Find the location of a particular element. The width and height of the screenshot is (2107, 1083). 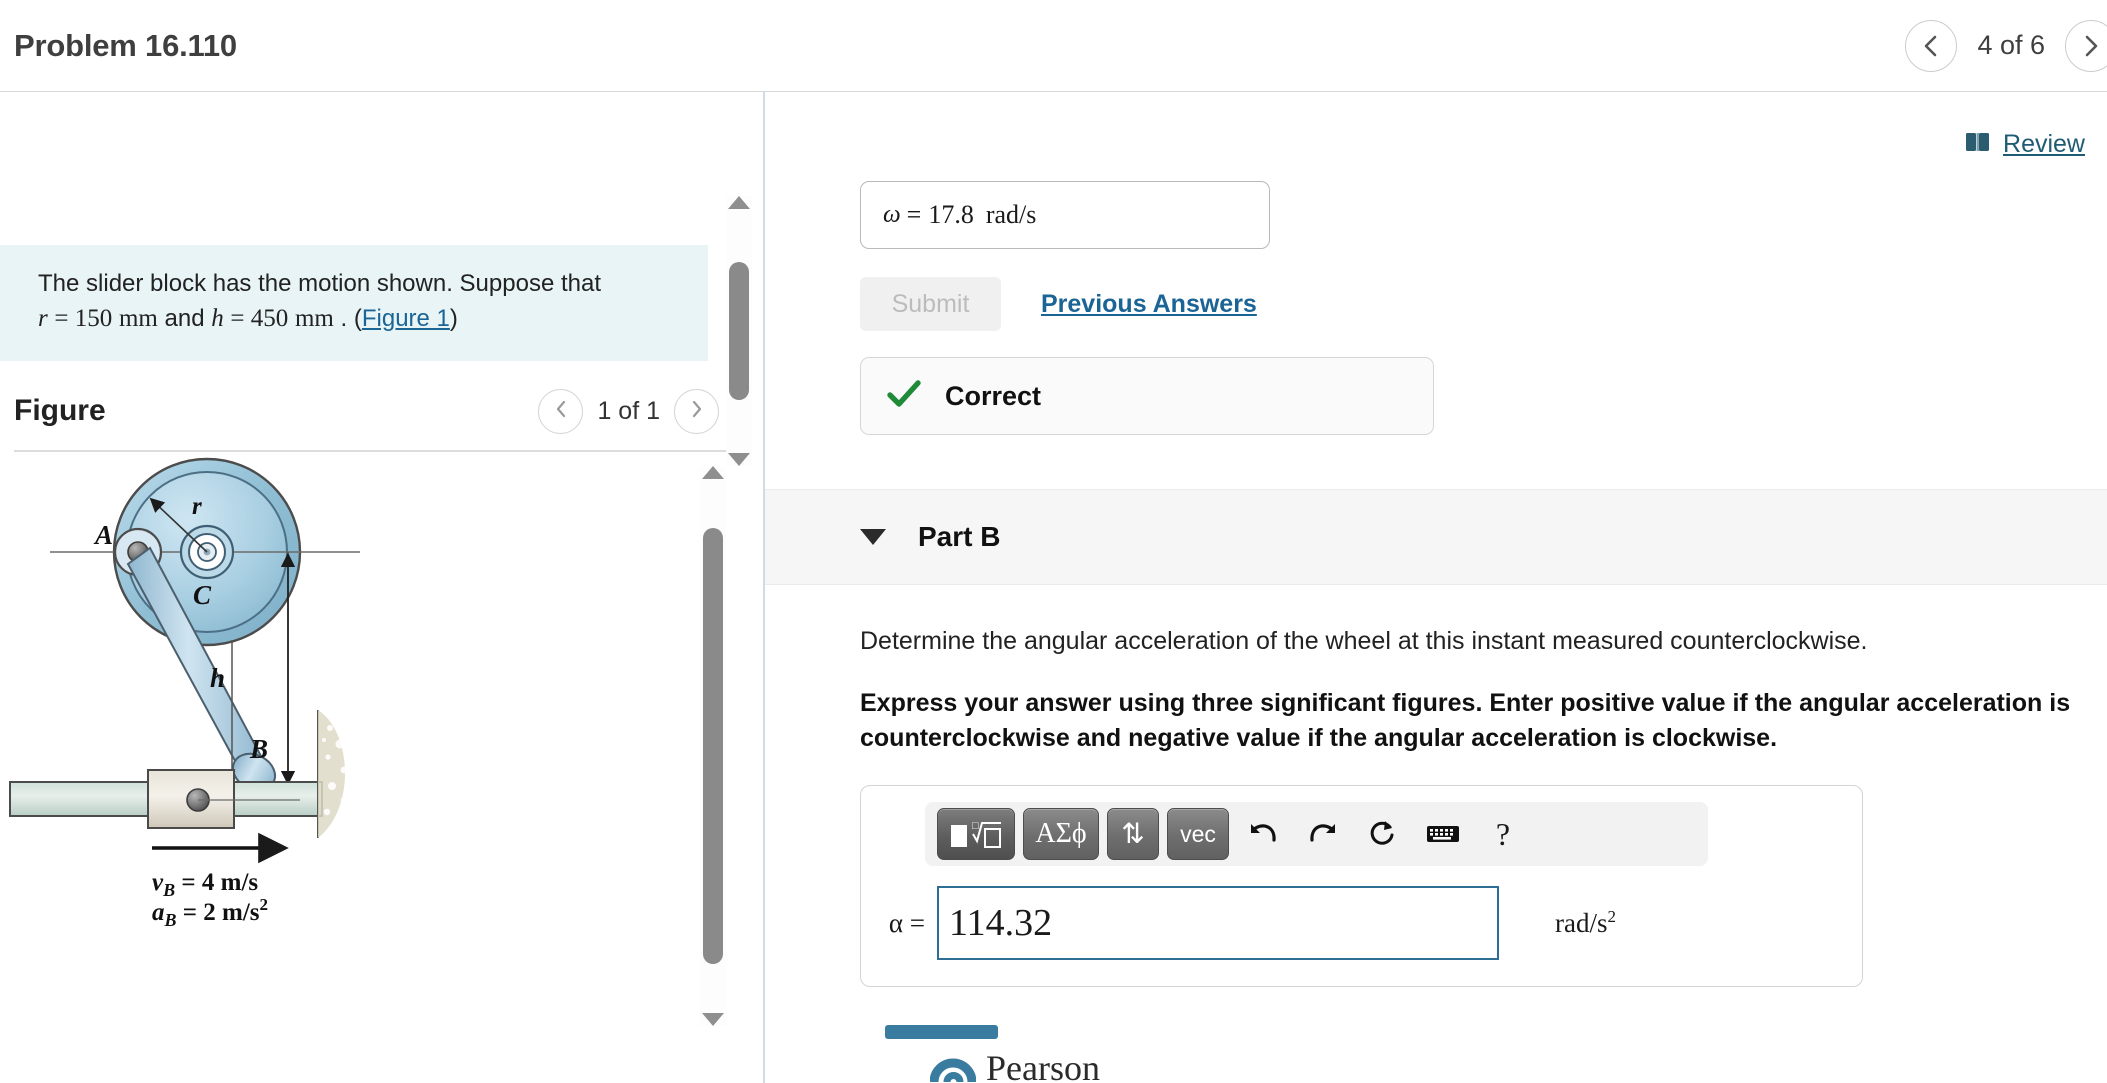

pearson-wordmark: Pearson is located at coordinates (1043, 1065).